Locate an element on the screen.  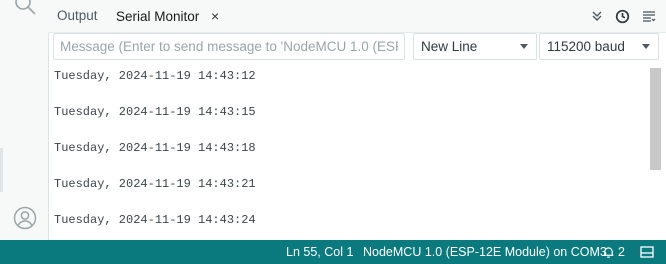
output-line: Tuesday, 2024-11-19 14:43:24 is located at coordinates (155, 220).